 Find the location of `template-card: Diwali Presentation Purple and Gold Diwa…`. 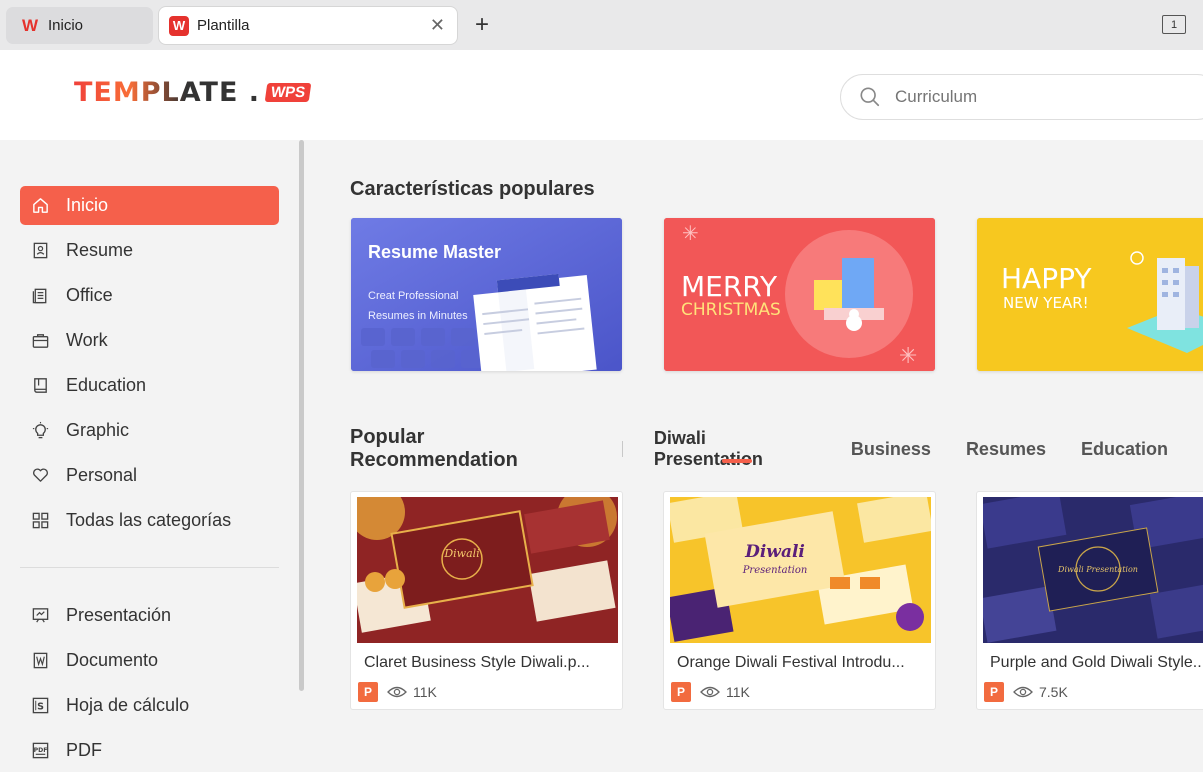

template-card: Diwali Presentation Purple and Gold Diwa… is located at coordinates (1089, 600).